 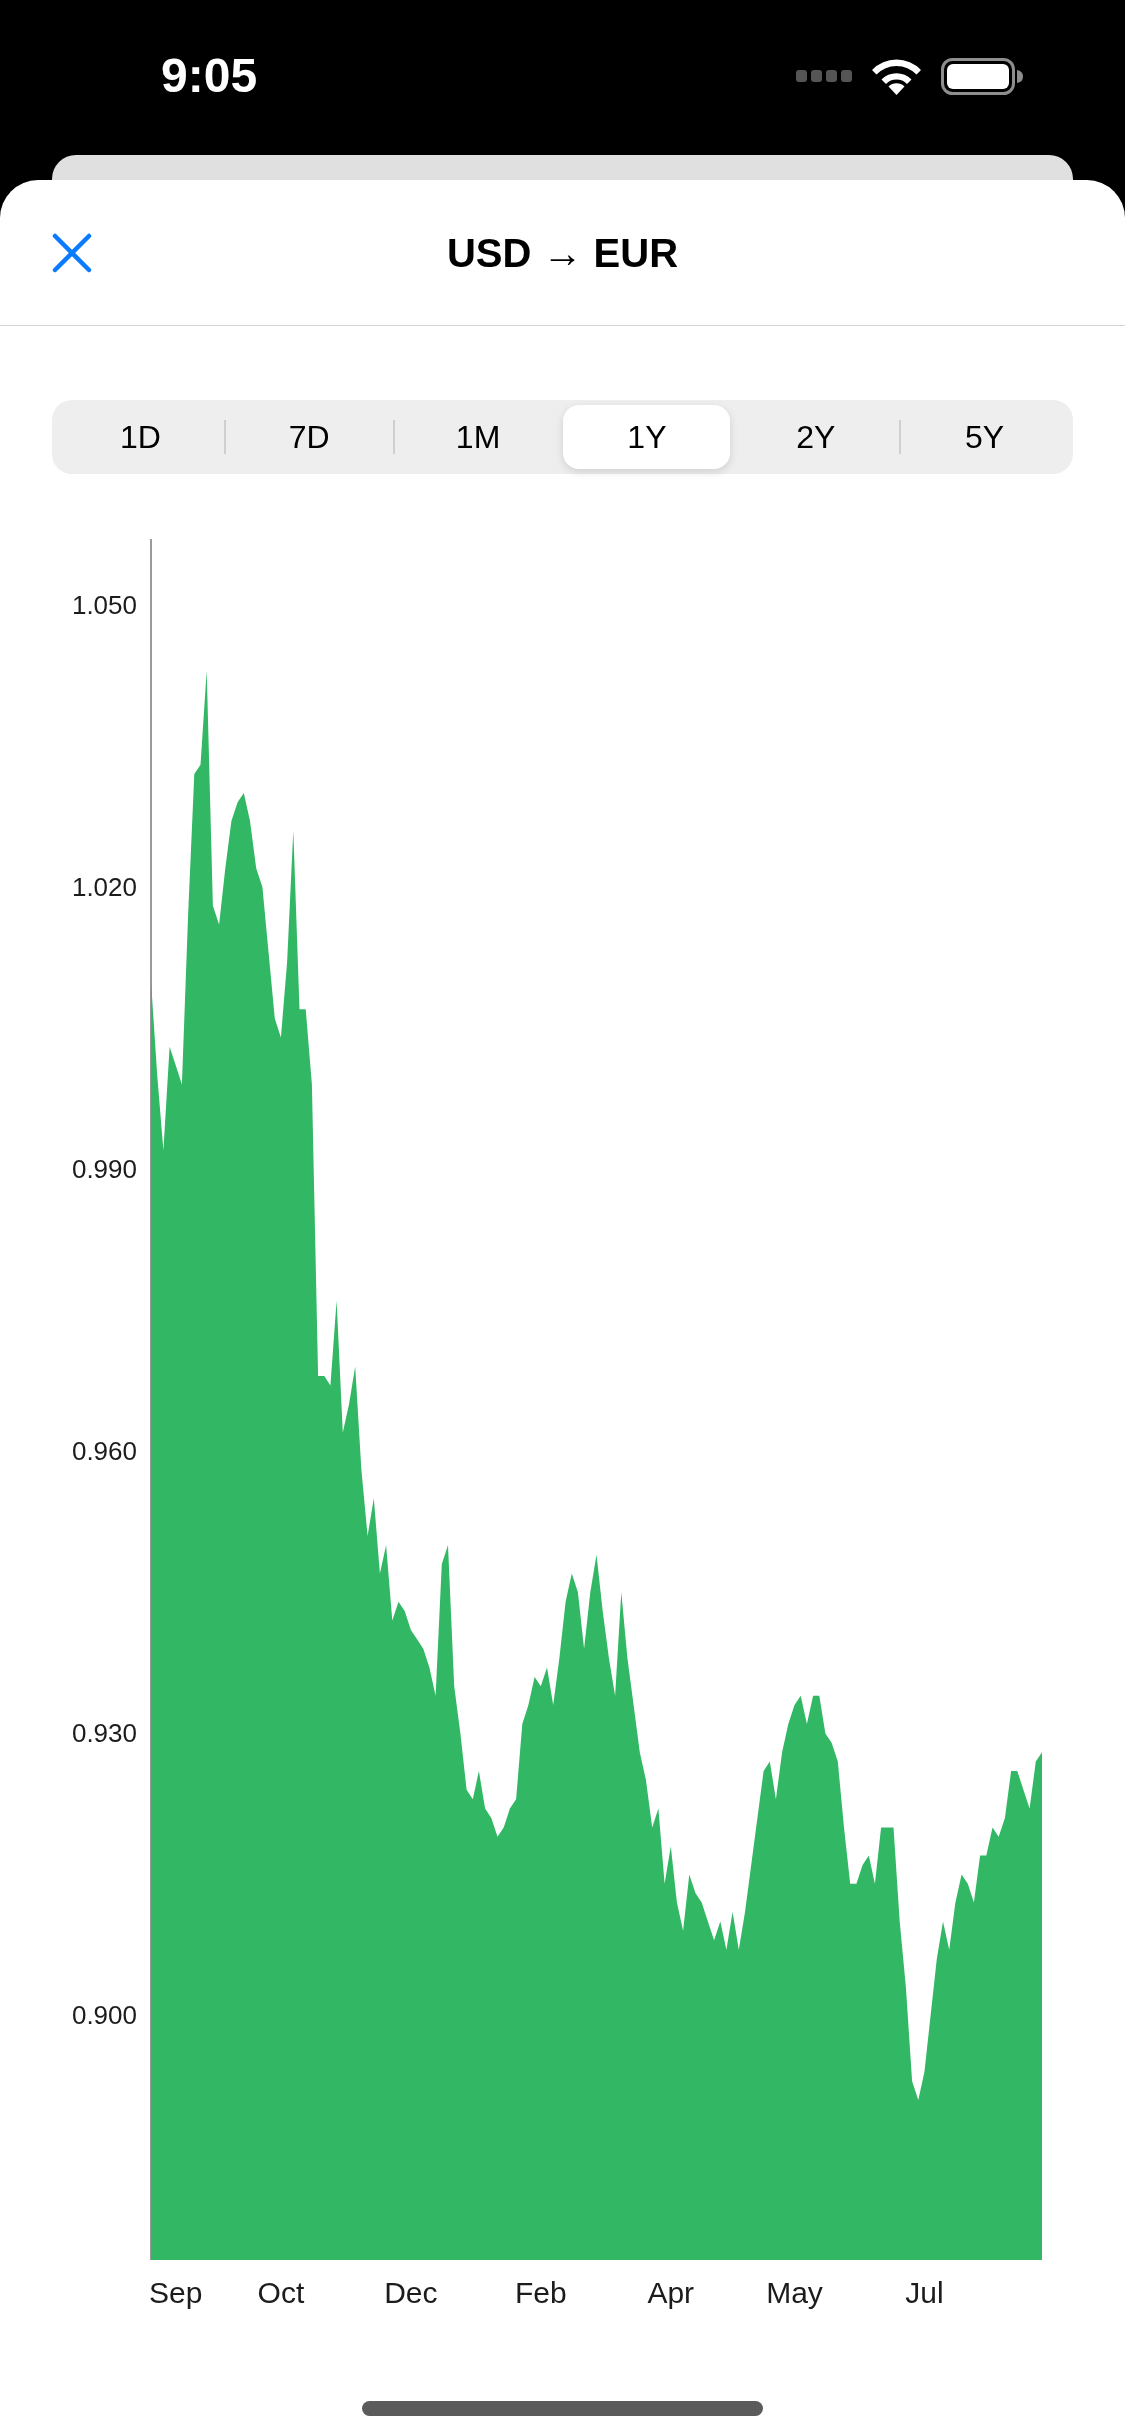 What do you see at coordinates (647, 437) in the screenshot?
I see `range-tab: 1Y` at bounding box center [647, 437].